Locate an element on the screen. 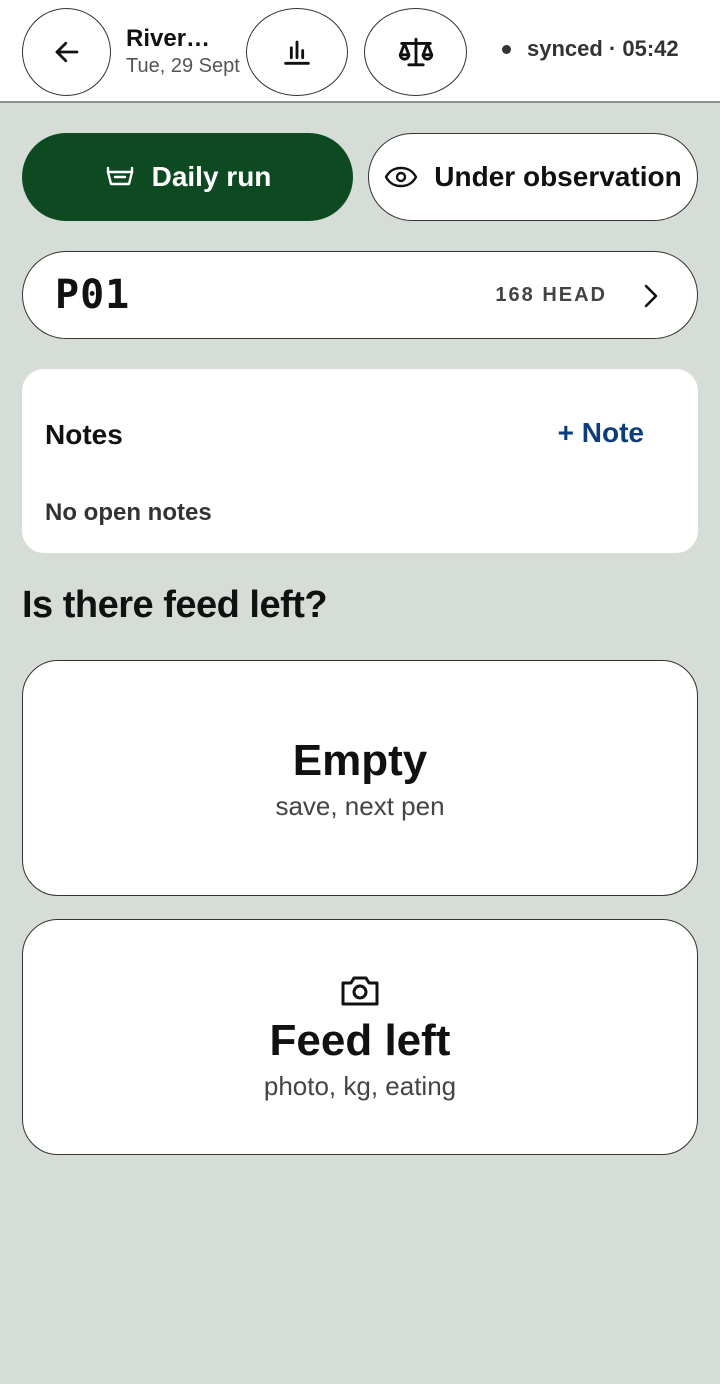  current-date: Tue, 29 Sept is located at coordinates (183, 66).